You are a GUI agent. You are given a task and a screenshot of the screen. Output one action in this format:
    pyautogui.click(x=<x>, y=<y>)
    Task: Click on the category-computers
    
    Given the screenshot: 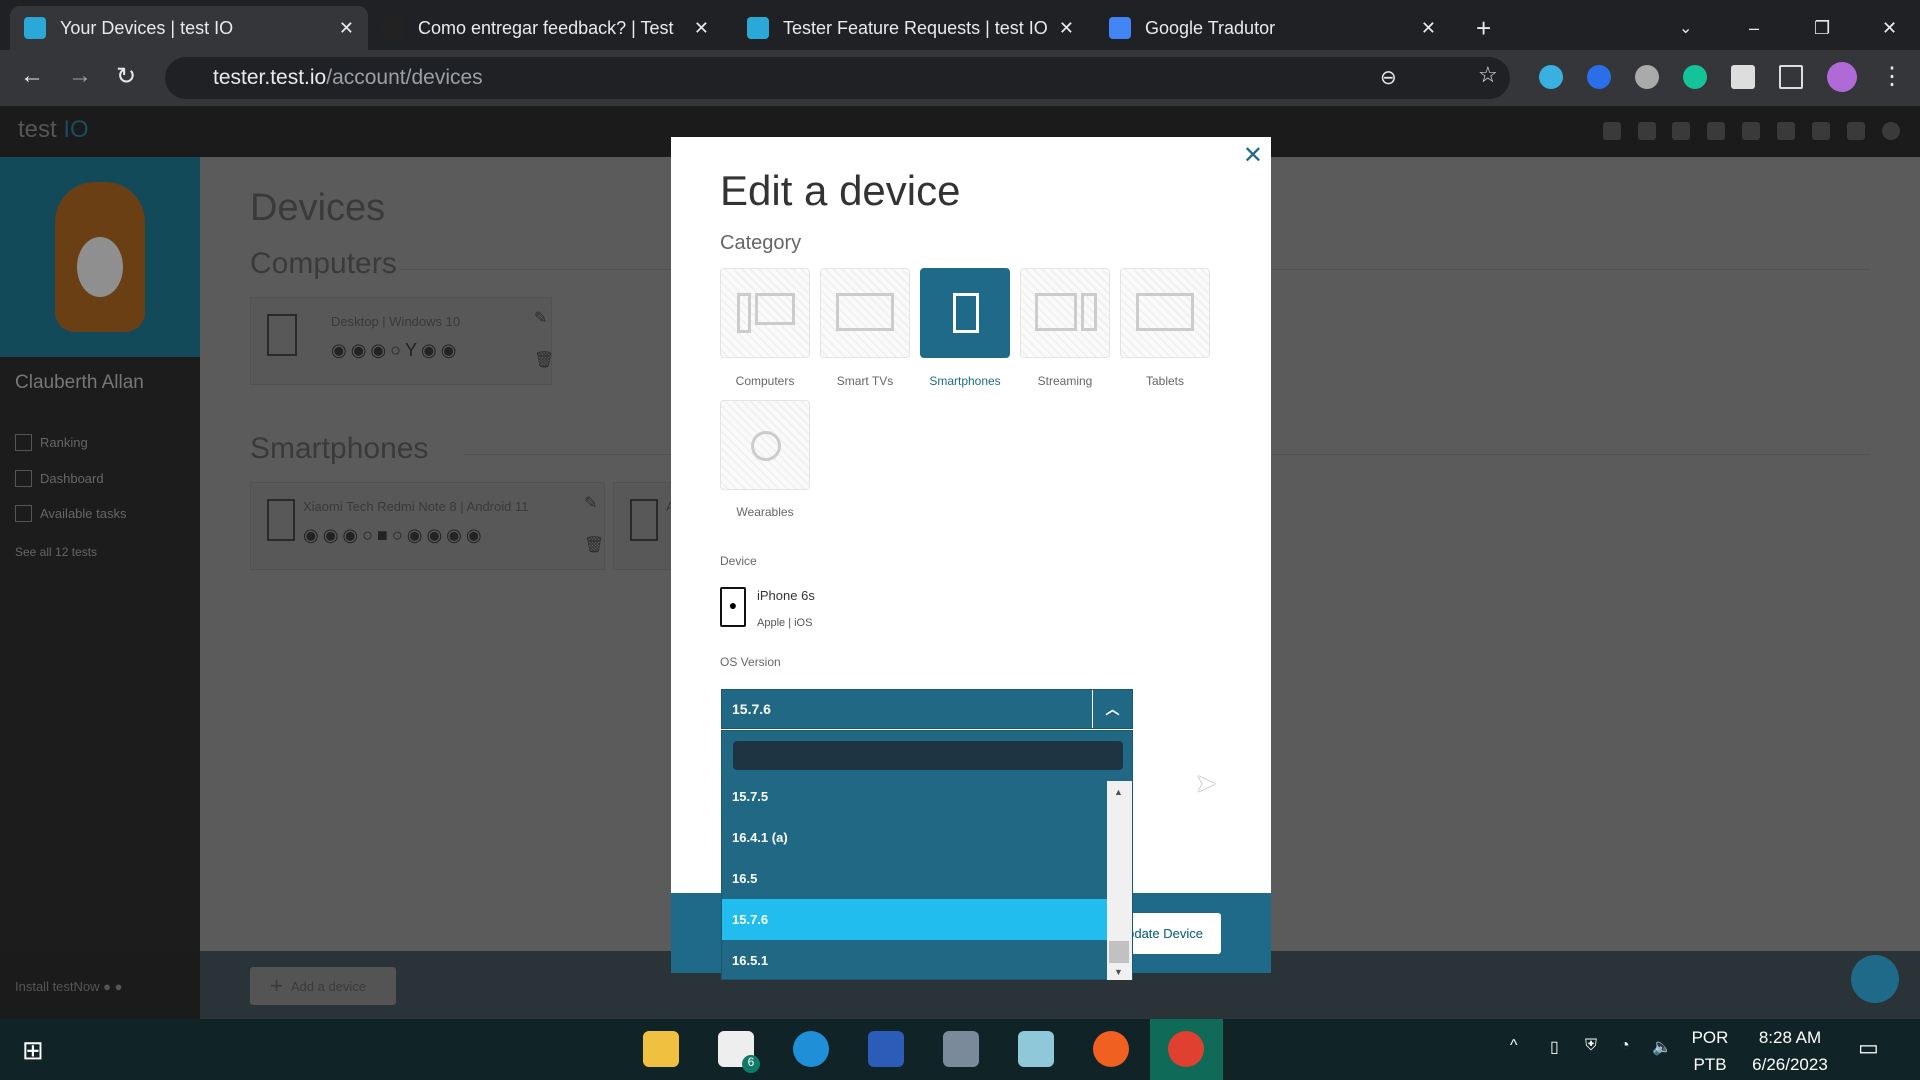 What is the action you would take?
    pyautogui.click(x=765, y=313)
    